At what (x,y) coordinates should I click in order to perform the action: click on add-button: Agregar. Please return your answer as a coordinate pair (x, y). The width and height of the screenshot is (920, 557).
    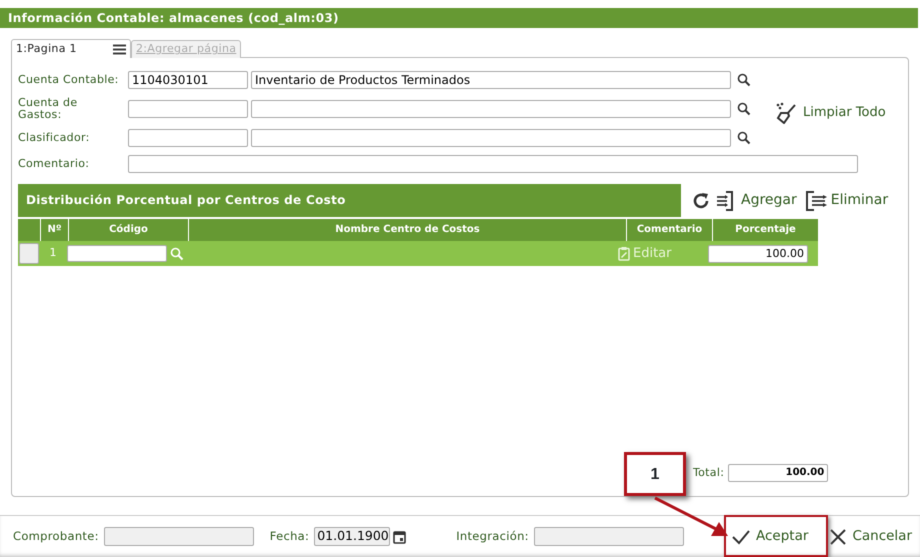
    Looking at the image, I should click on (756, 201).